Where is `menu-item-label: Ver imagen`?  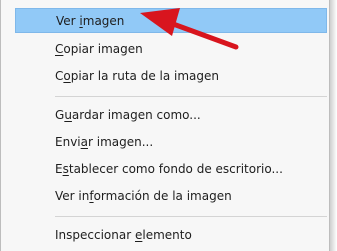
menu-item-label: Ver imagen is located at coordinates (90, 21).